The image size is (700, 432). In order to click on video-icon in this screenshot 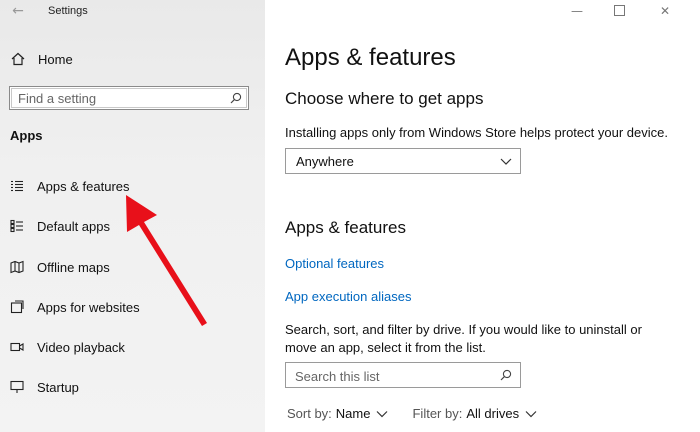, I will do `click(17, 347)`.